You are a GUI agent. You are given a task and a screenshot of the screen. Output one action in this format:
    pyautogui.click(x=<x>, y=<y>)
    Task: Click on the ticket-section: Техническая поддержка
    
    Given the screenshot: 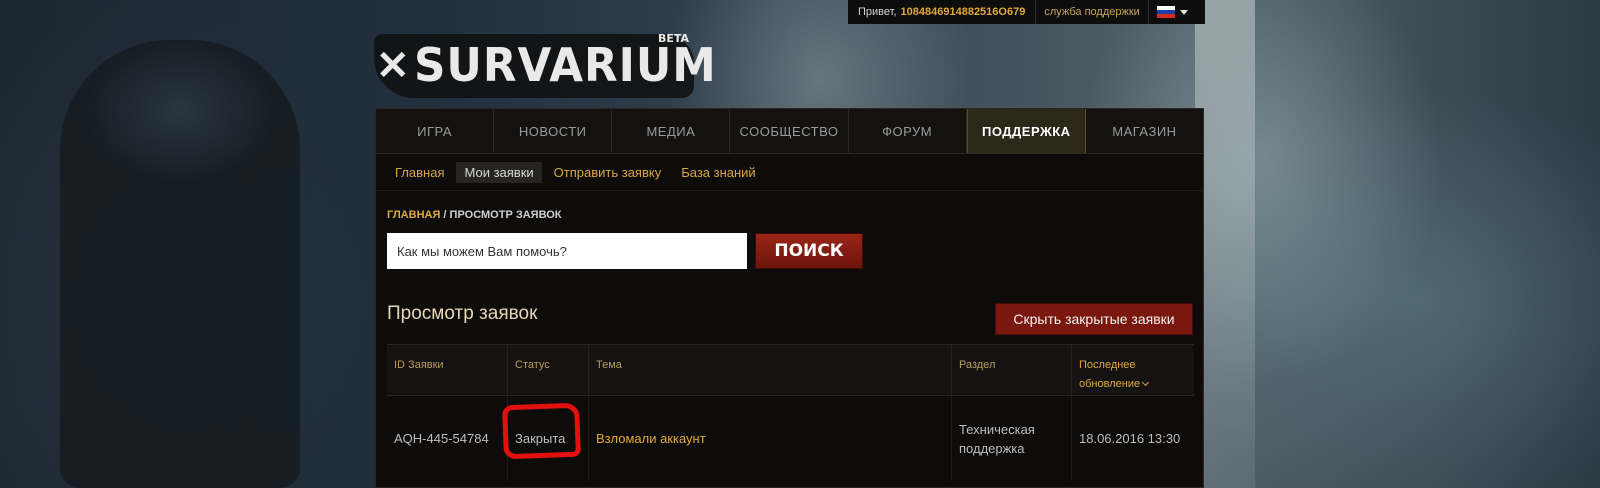 What is the action you would take?
    pyautogui.click(x=1012, y=438)
    